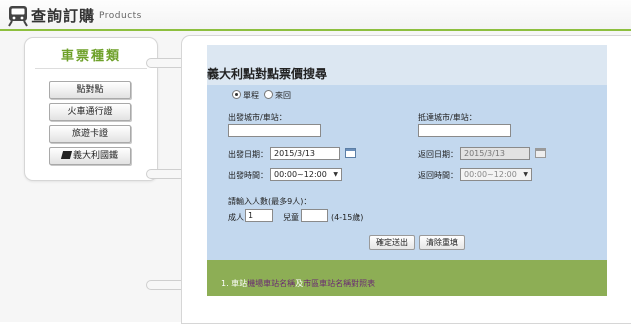 This screenshot has width=631, height=324. Describe the element at coordinates (347, 217) in the screenshot. I see `child-age-note: (4-15歲)` at that location.